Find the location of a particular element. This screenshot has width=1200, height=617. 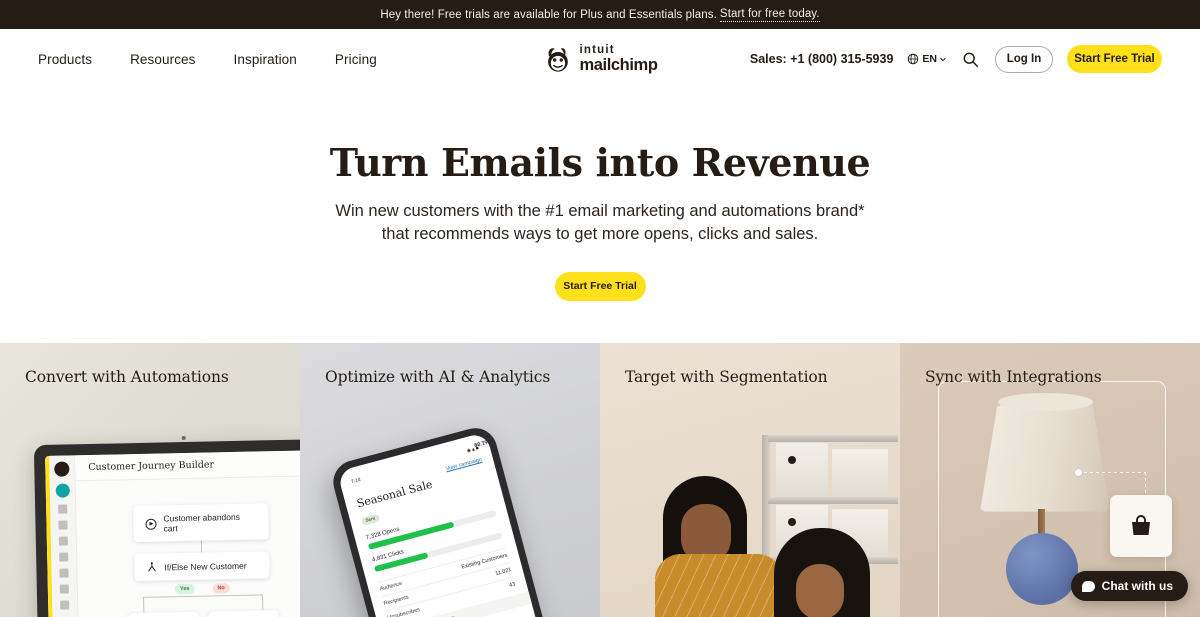

globe-icon is located at coordinates (913, 59).